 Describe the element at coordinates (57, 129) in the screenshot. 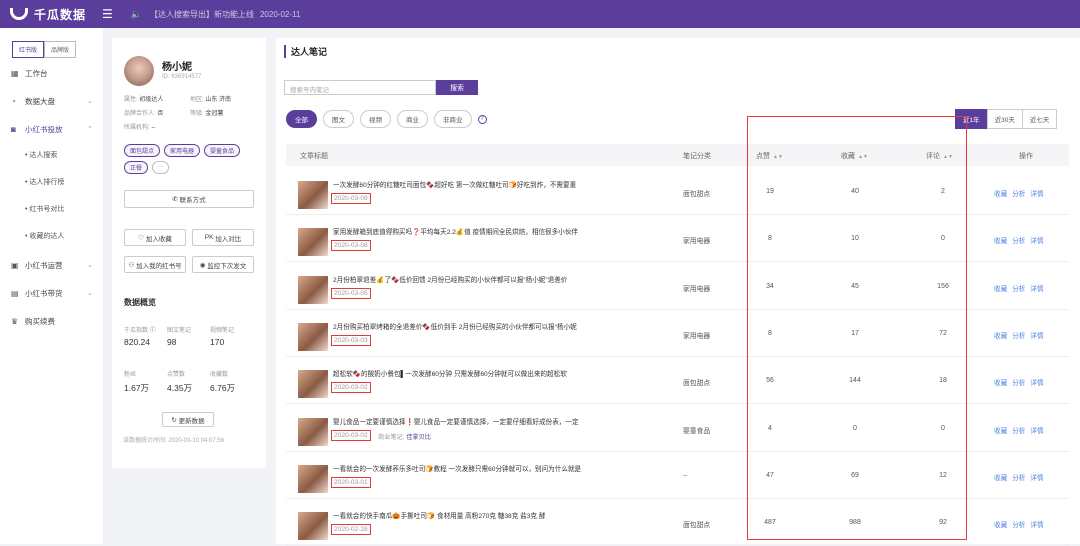

I see `nav-launch: ◙ 小红书投放 ⌃` at that location.